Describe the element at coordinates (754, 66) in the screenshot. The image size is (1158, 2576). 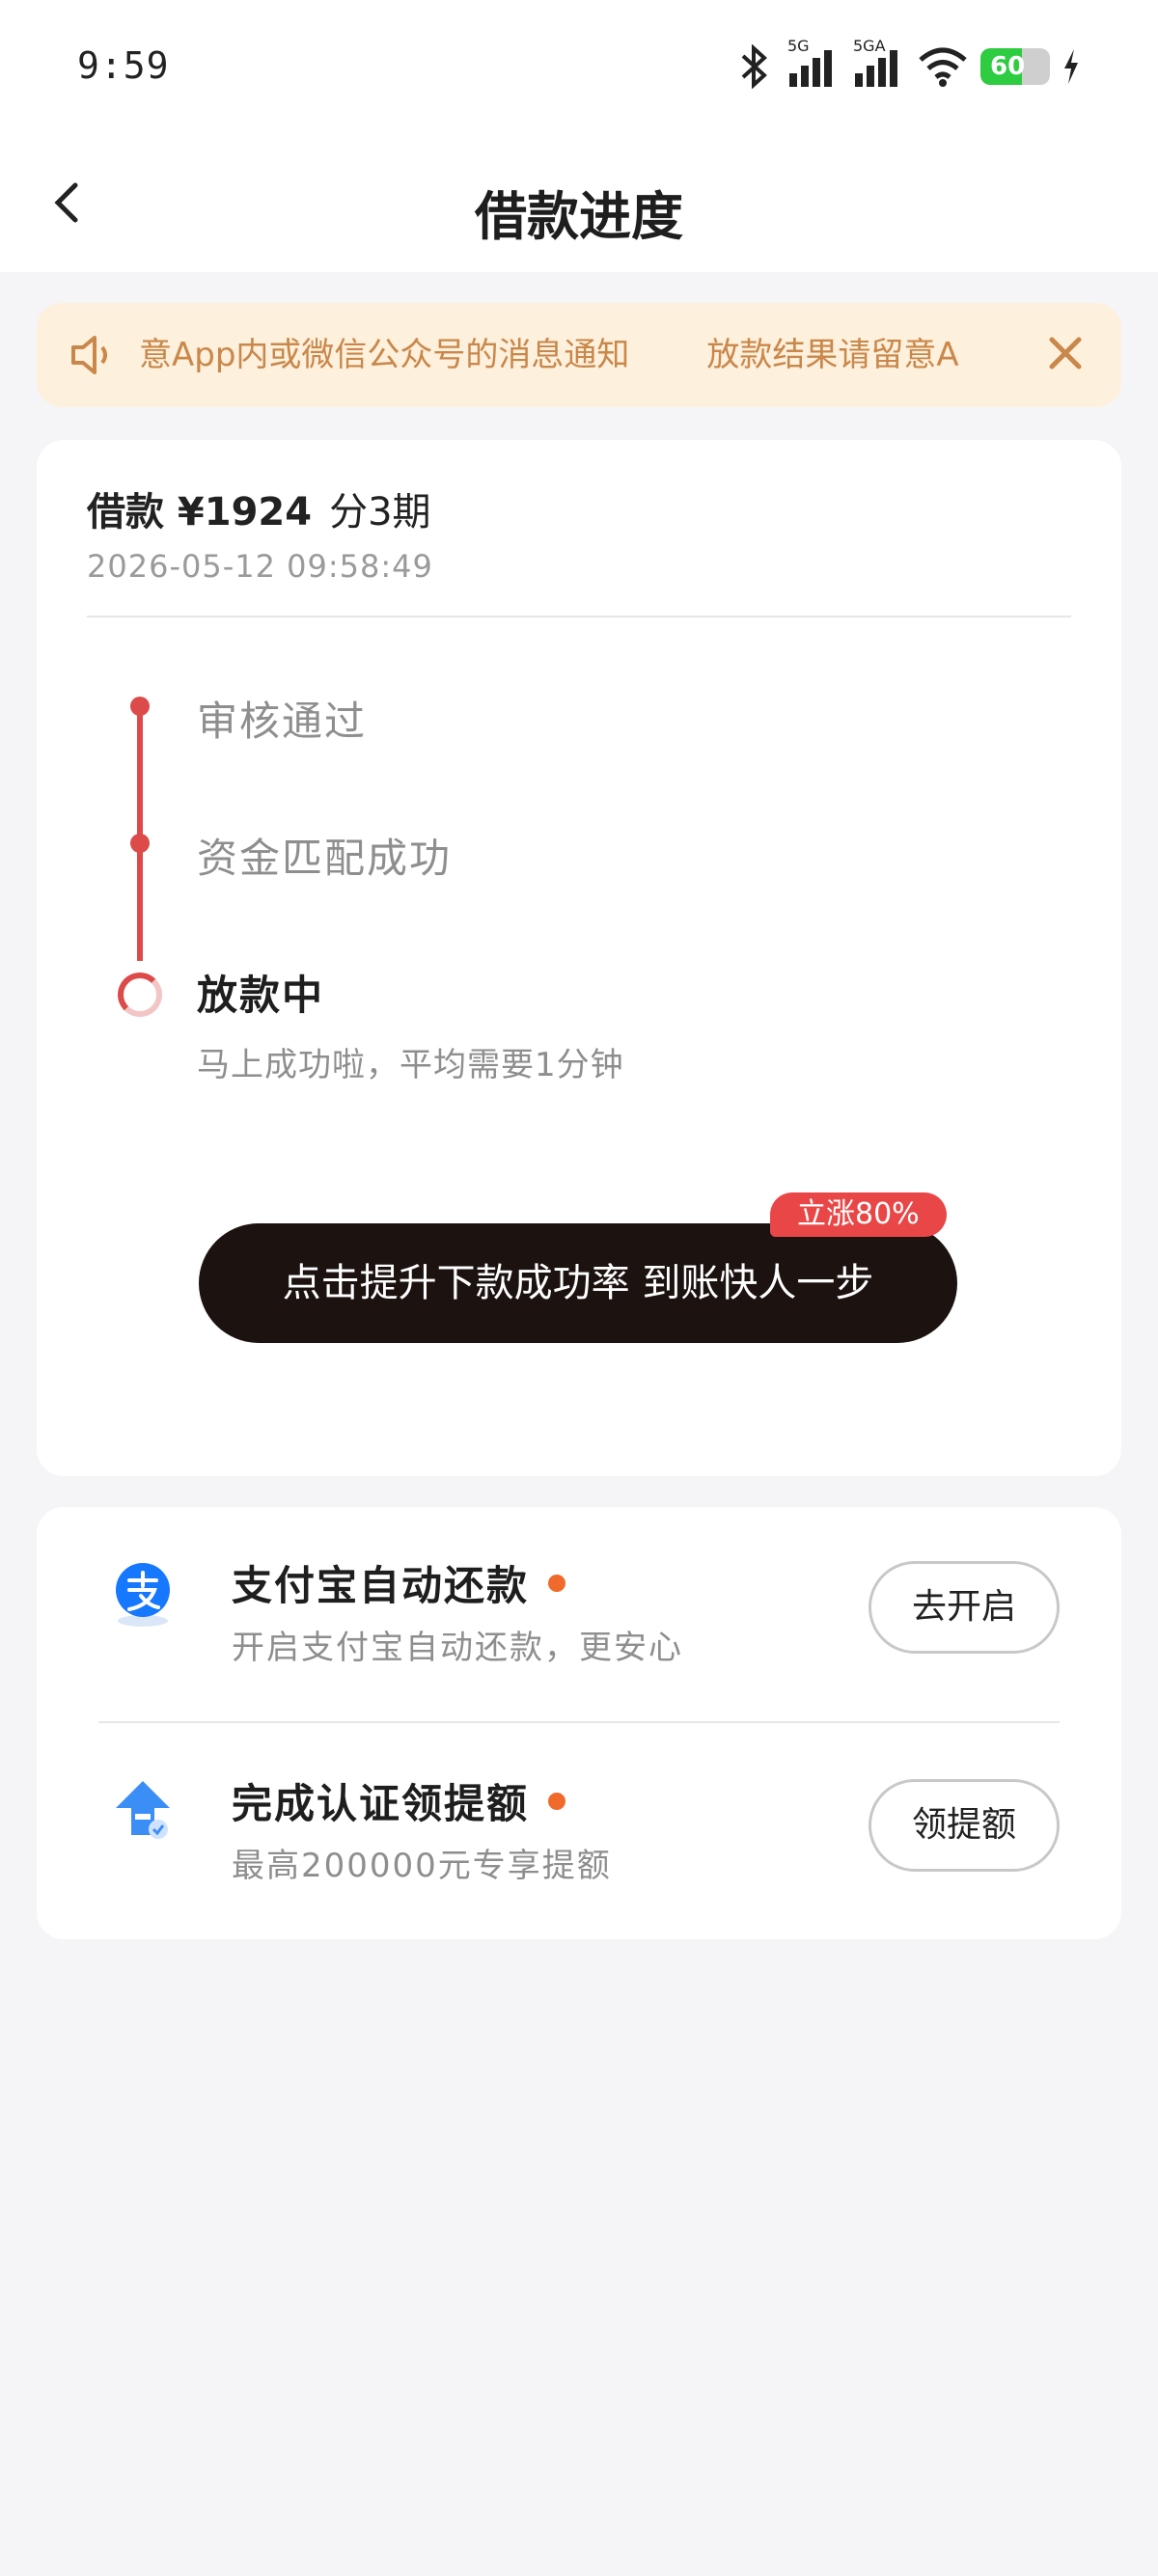
I see `bluetooth-icon` at that location.